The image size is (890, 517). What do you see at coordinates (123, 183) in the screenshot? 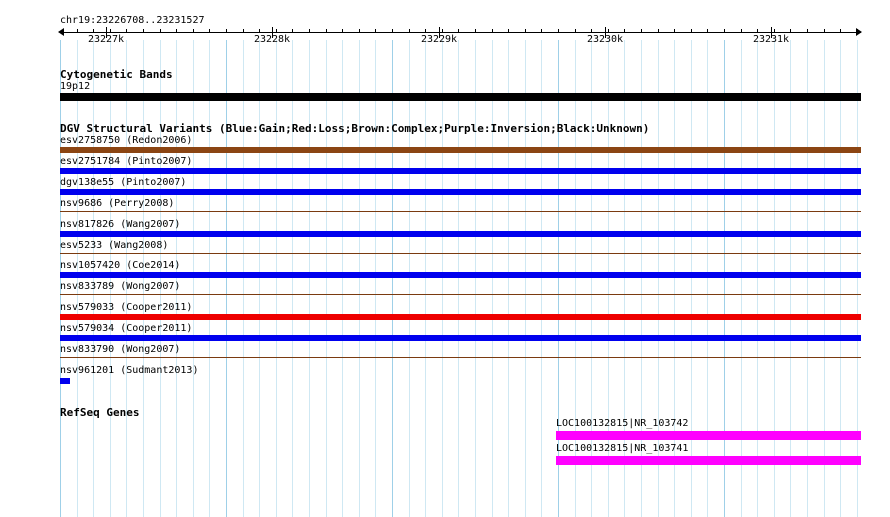
I see `dgv-feature-label: dgv138e55 (Pinto2007)` at bounding box center [123, 183].